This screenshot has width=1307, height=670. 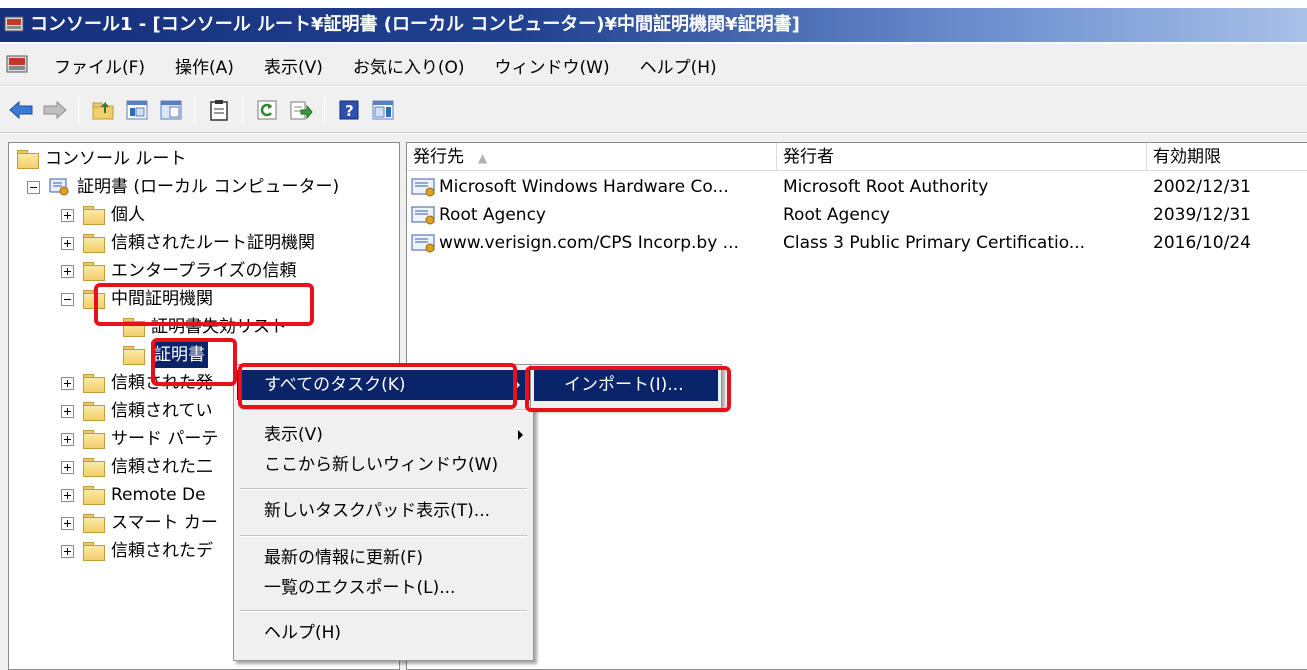 What do you see at coordinates (293, 435) in the screenshot?
I see `menu-item-label: 表示(V)` at bounding box center [293, 435].